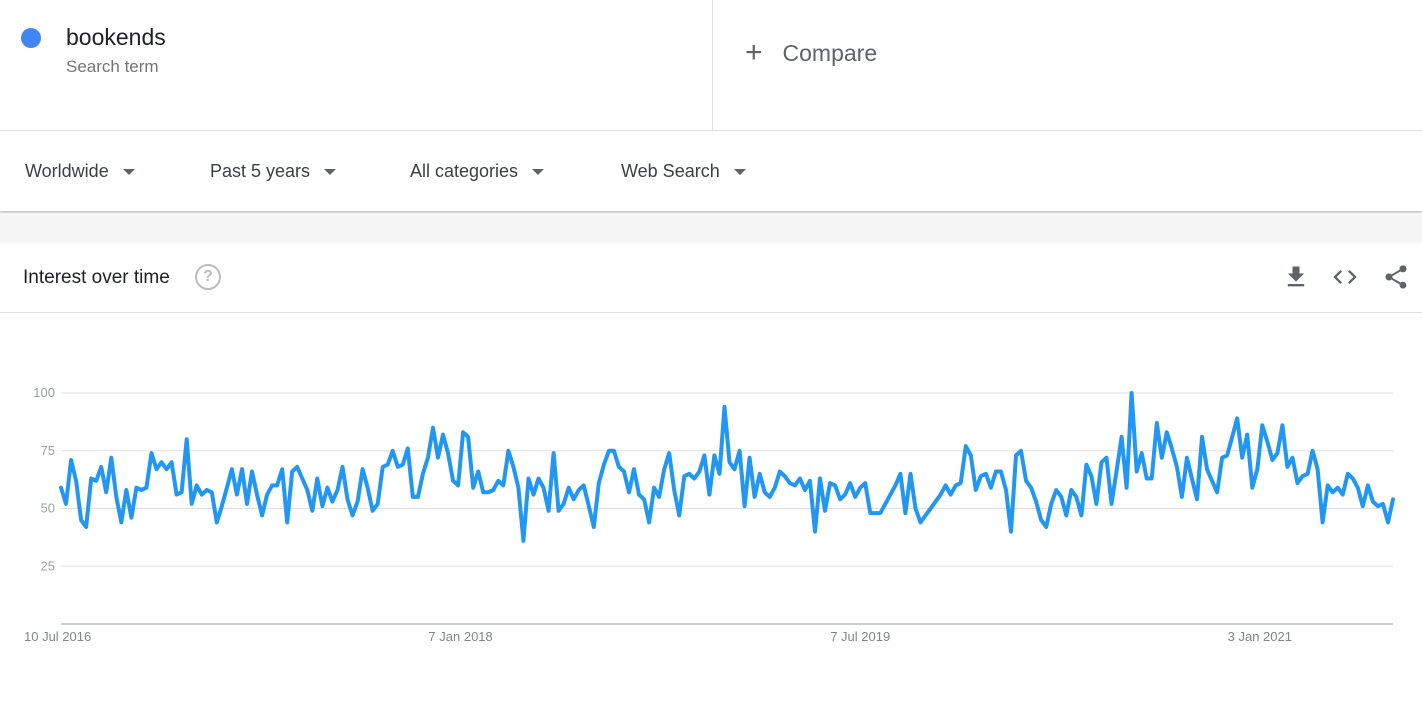  Describe the element at coordinates (1260, 636) in the screenshot. I see `x-tick-label: 3 Jan 2021` at that location.